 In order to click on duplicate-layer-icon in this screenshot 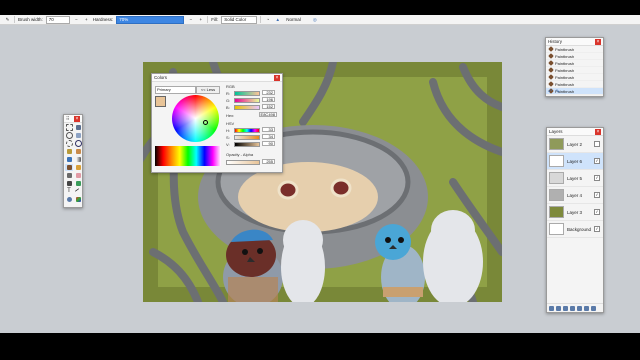, I will do `click(565, 308)`.